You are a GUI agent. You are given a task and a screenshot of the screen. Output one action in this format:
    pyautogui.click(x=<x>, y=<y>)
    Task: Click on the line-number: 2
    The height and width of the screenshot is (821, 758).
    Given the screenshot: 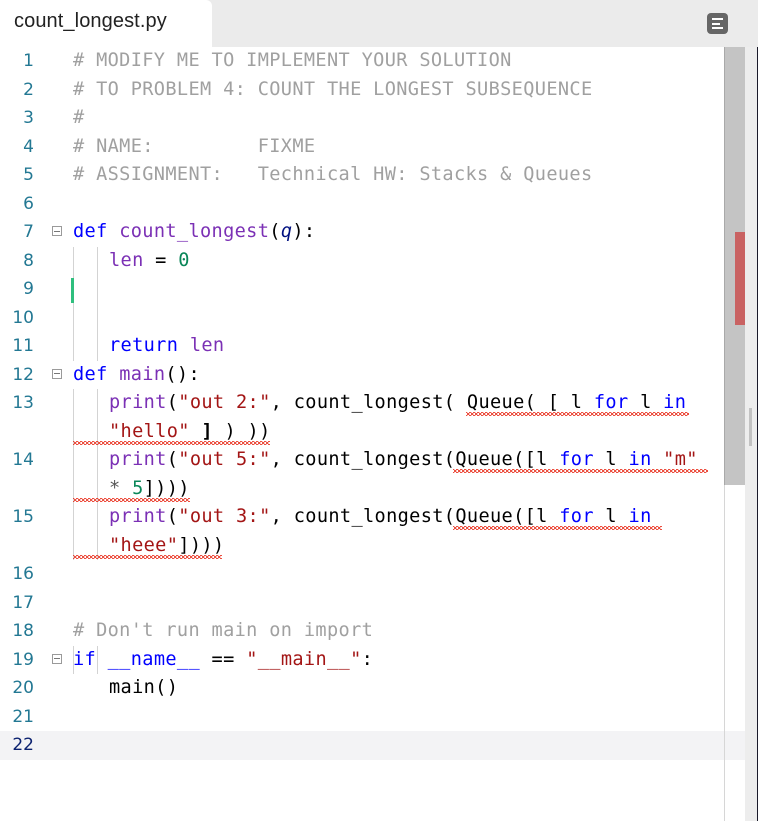 What is the action you would take?
    pyautogui.click(x=28, y=89)
    